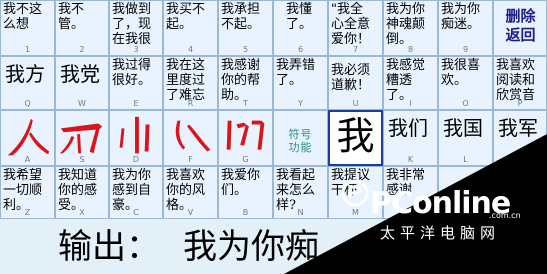 This screenshot has width=547, height=274. I want to click on phrase-text: 我党, so click(80, 74).